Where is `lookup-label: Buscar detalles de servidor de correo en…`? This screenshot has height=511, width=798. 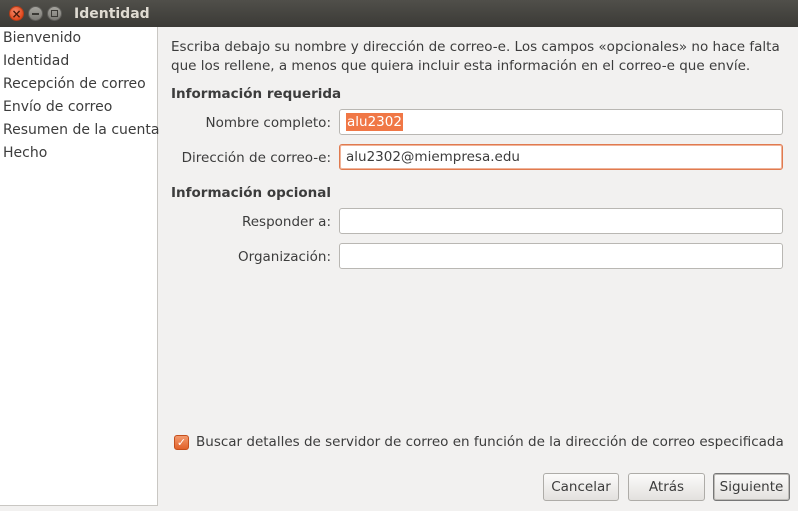
lookup-label: Buscar detalles de servidor de correo en… is located at coordinates (490, 442).